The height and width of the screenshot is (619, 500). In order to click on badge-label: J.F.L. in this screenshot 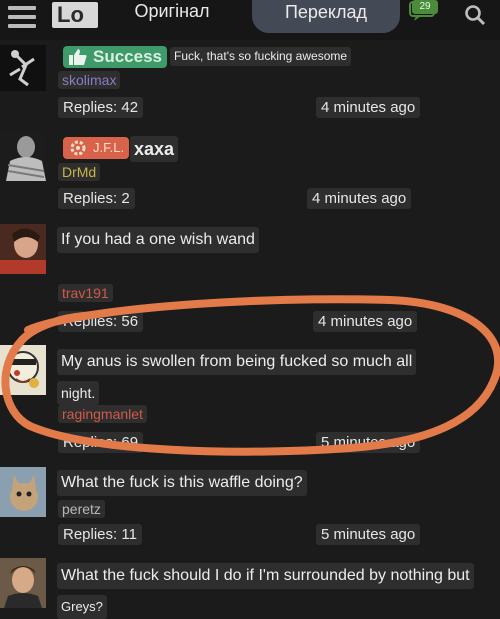, I will do `click(109, 147)`.